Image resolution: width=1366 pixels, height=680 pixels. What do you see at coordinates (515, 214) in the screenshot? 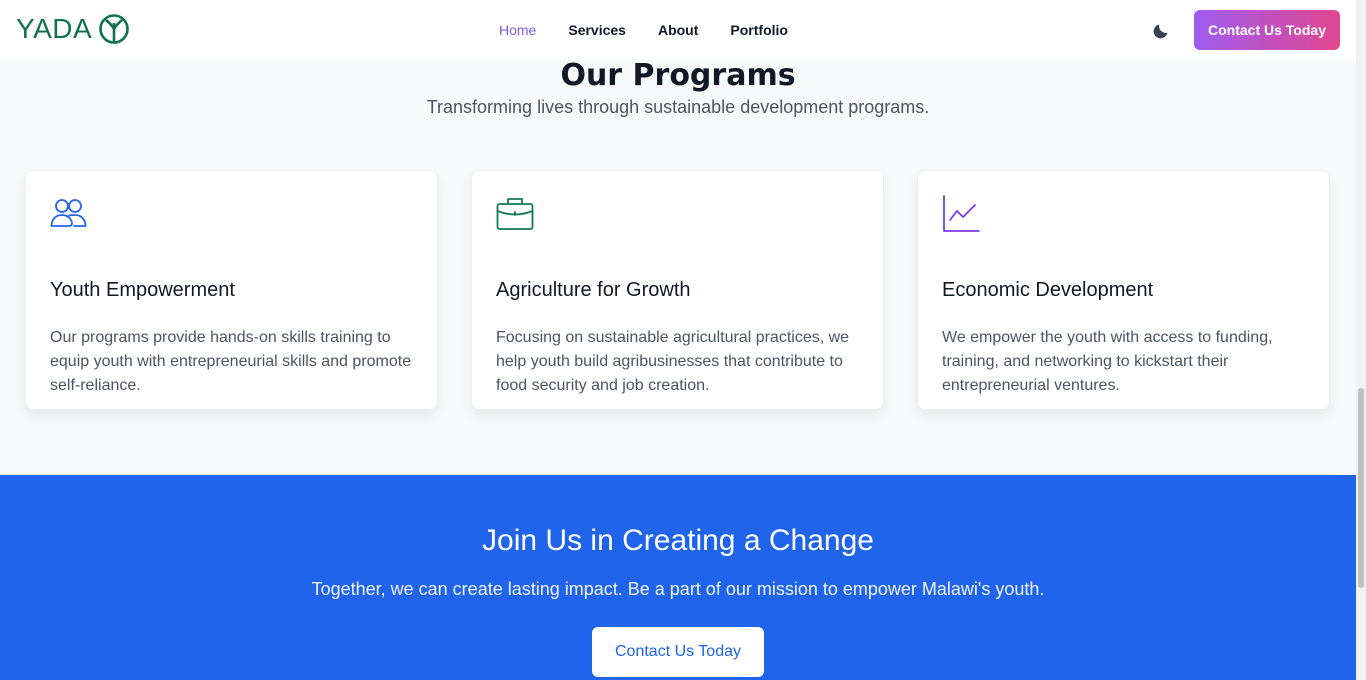
I see `briefcase-icon` at bounding box center [515, 214].